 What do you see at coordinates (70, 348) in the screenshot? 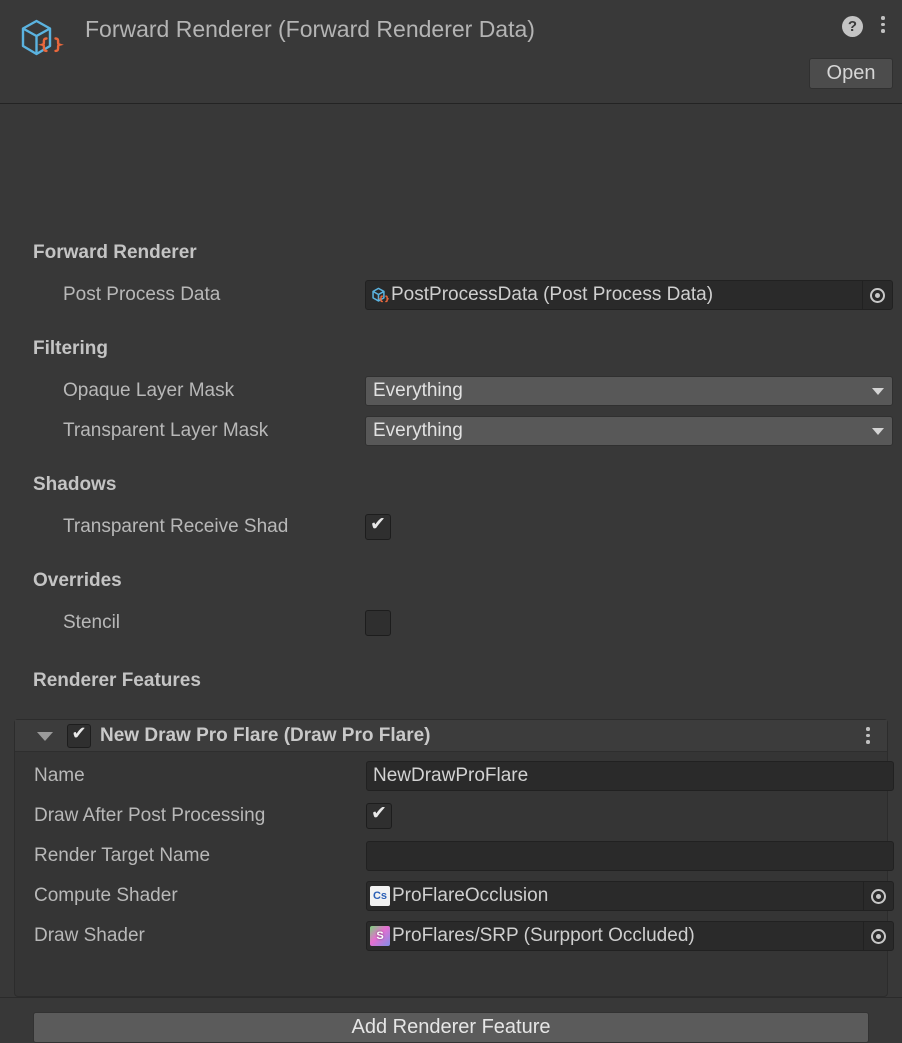
I see `section-header-filtering: Filtering` at bounding box center [70, 348].